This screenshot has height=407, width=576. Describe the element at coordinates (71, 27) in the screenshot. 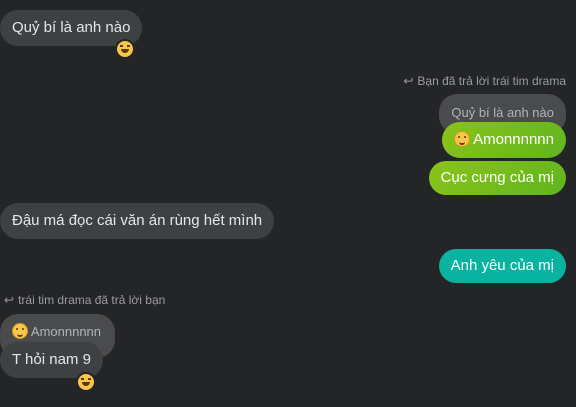

I see `message-text: Quỷ bí là anh nào` at that location.